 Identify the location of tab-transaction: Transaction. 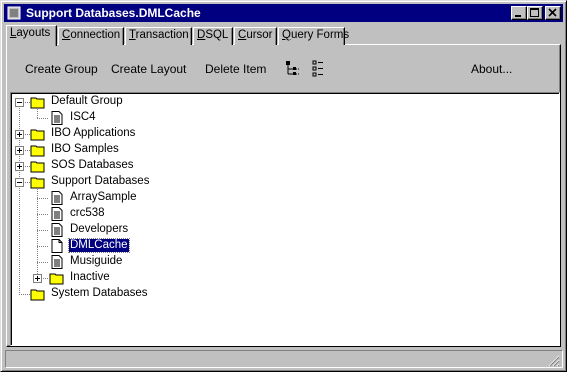
(158, 36).